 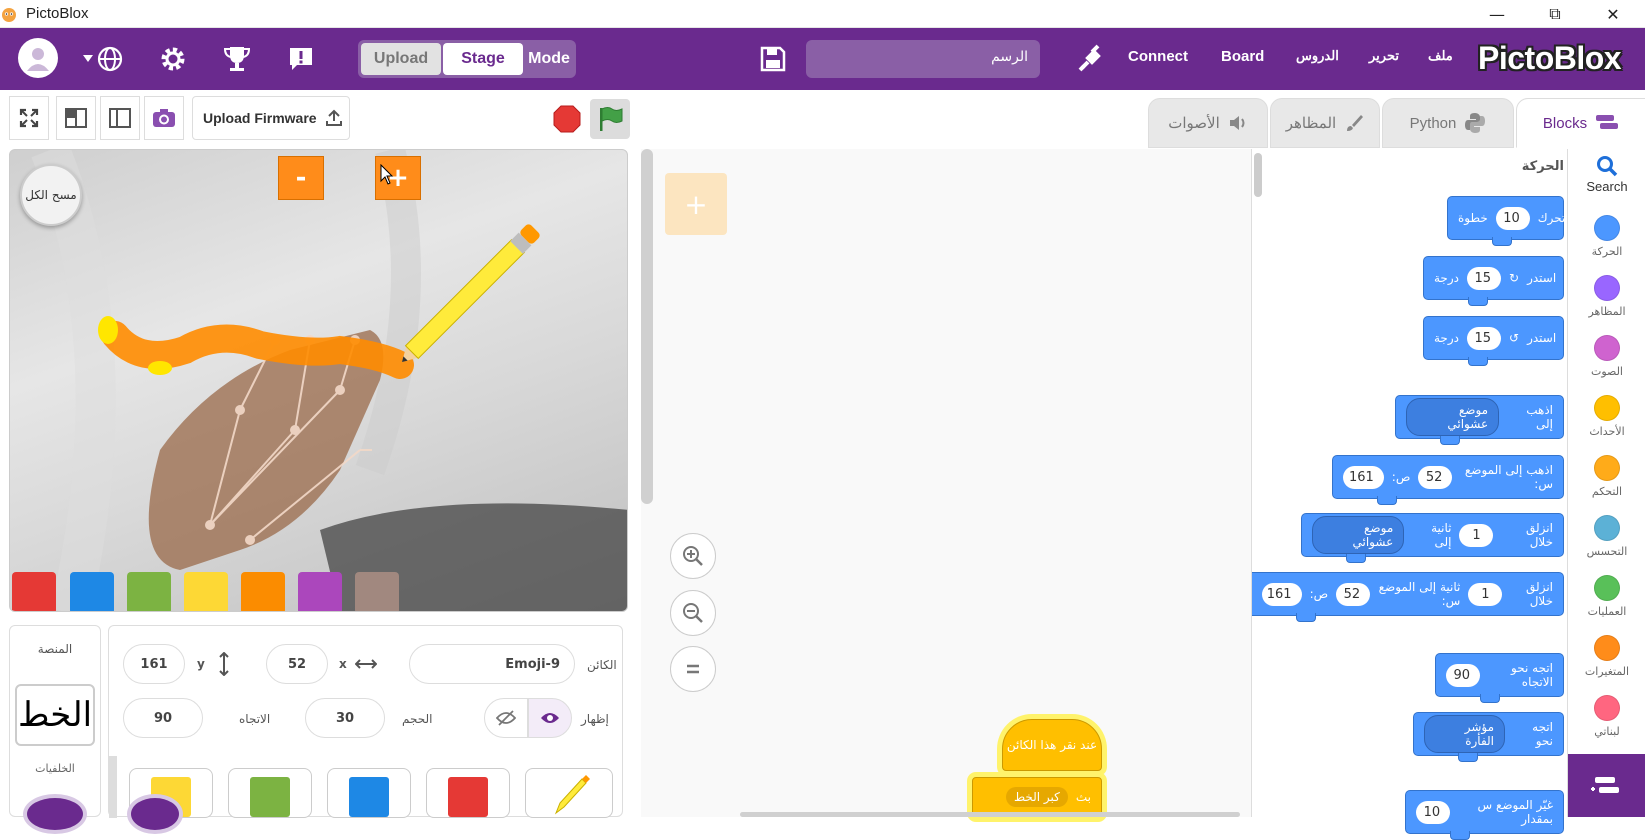 What do you see at coordinates (693, 613) in the screenshot?
I see `zoom-out-button` at bounding box center [693, 613].